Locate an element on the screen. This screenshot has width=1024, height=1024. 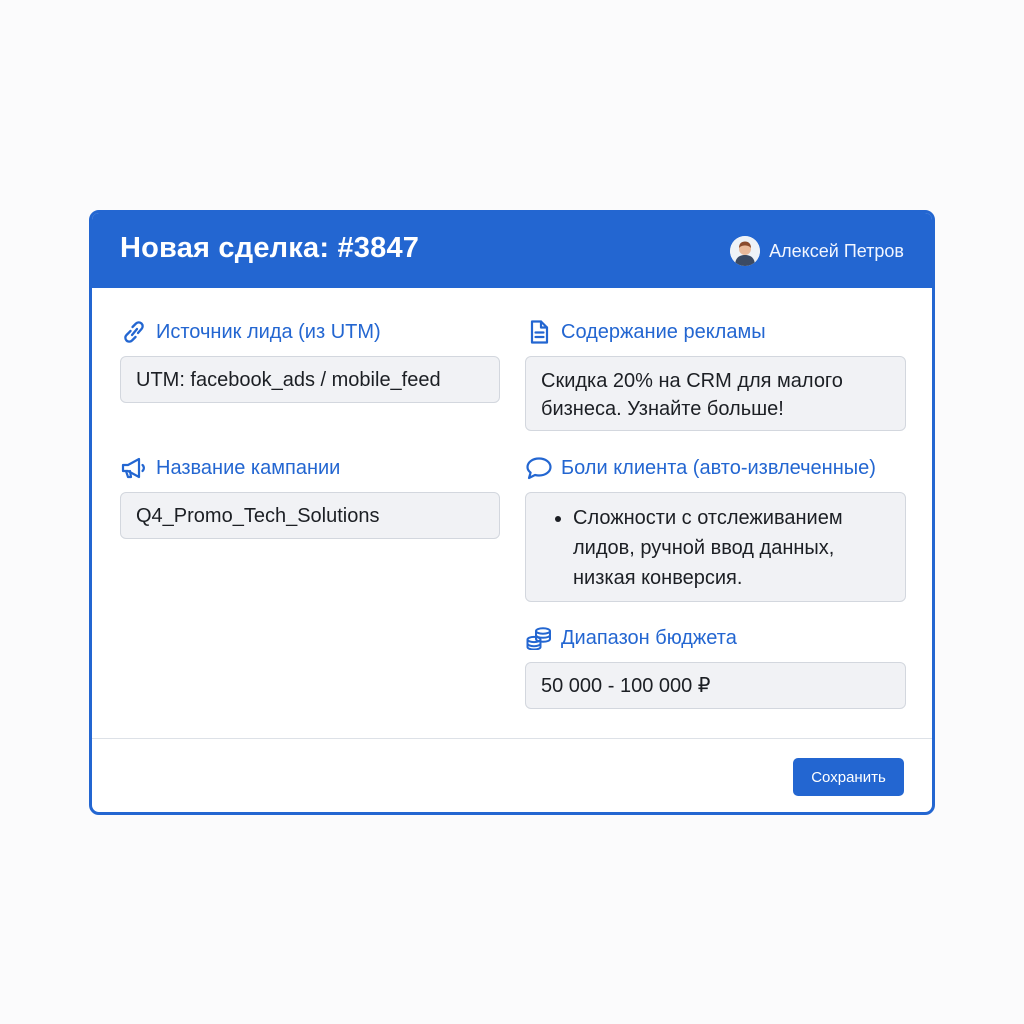
save-button: Сохранить is located at coordinates (848, 777).